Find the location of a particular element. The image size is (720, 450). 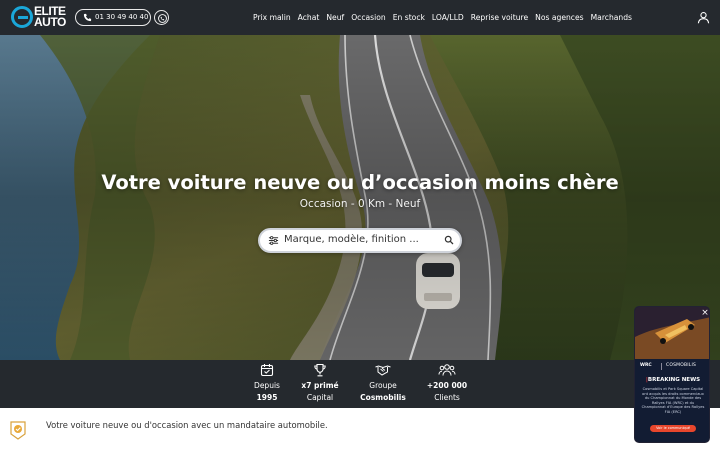

stat-clients: +200 000 Clients is located at coordinates (447, 384).